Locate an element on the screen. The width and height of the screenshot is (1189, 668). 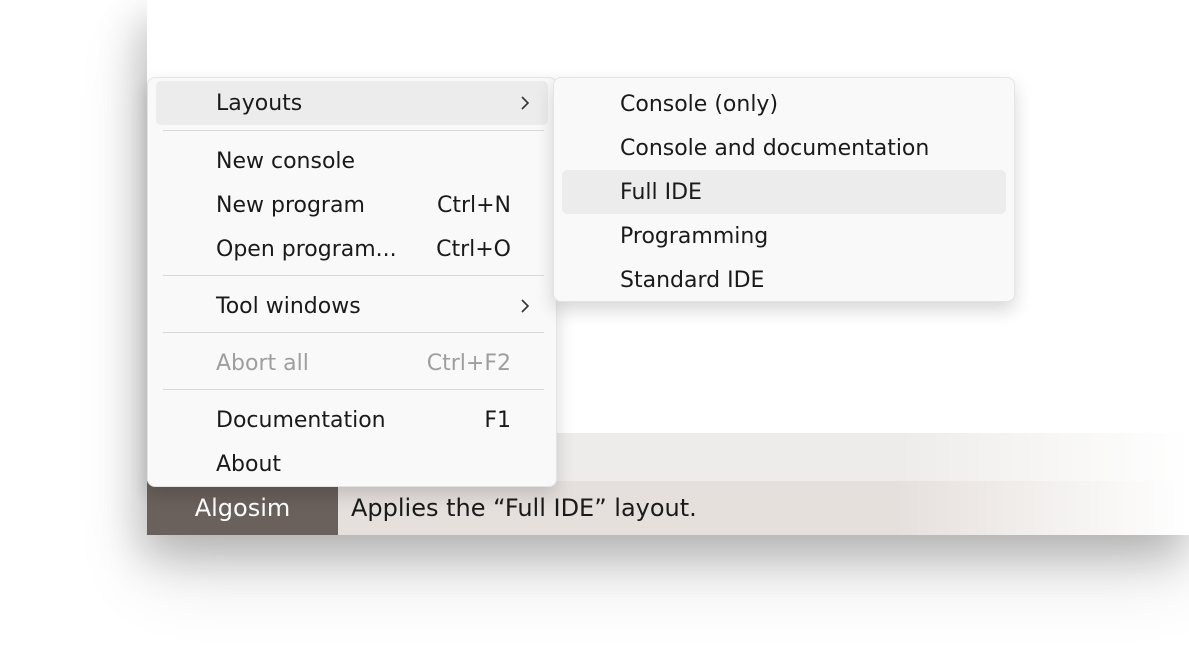
submenu-item-label: Programming is located at coordinates (694, 236).